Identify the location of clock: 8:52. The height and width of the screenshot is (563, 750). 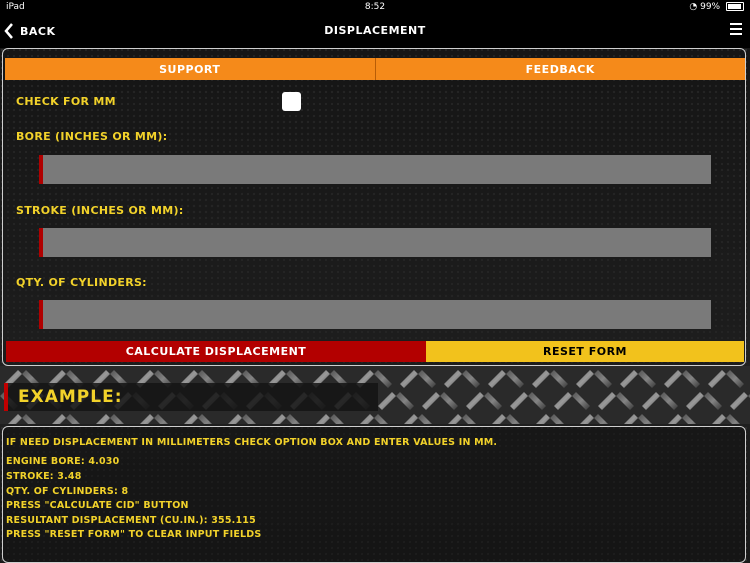
(375, 7).